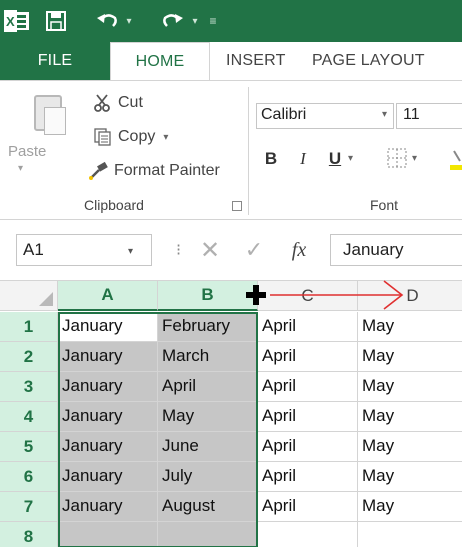 This screenshot has height=547, width=462. Describe the element at coordinates (29, 447) in the screenshot. I see `row-header: 5` at that location.